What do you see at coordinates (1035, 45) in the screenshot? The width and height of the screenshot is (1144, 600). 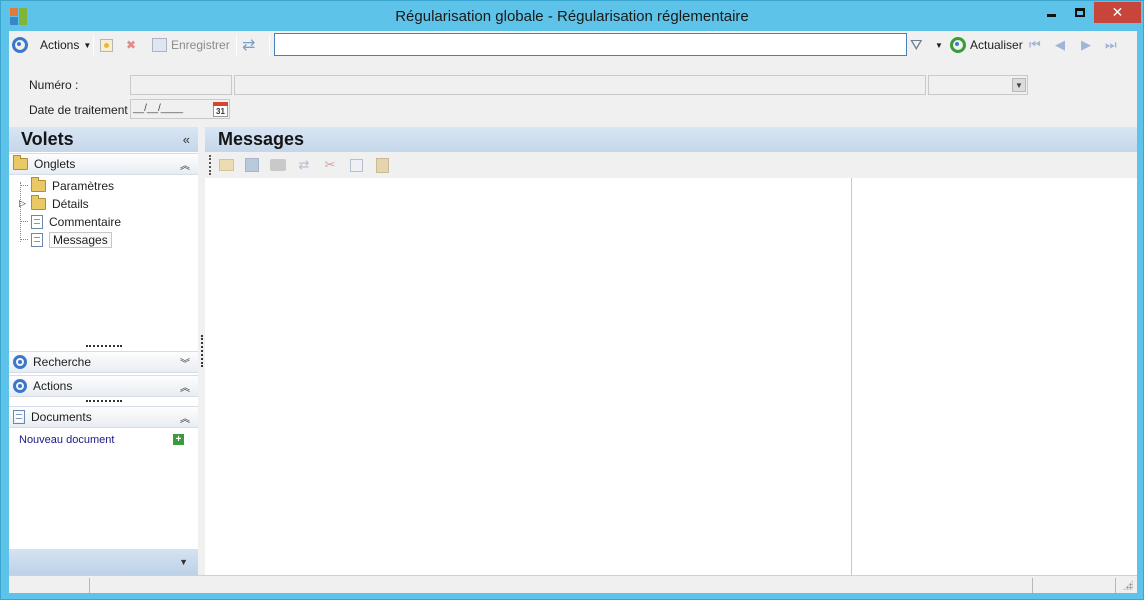 I see `first-record-icon: ⏮` at bounding box center [1035, 45].